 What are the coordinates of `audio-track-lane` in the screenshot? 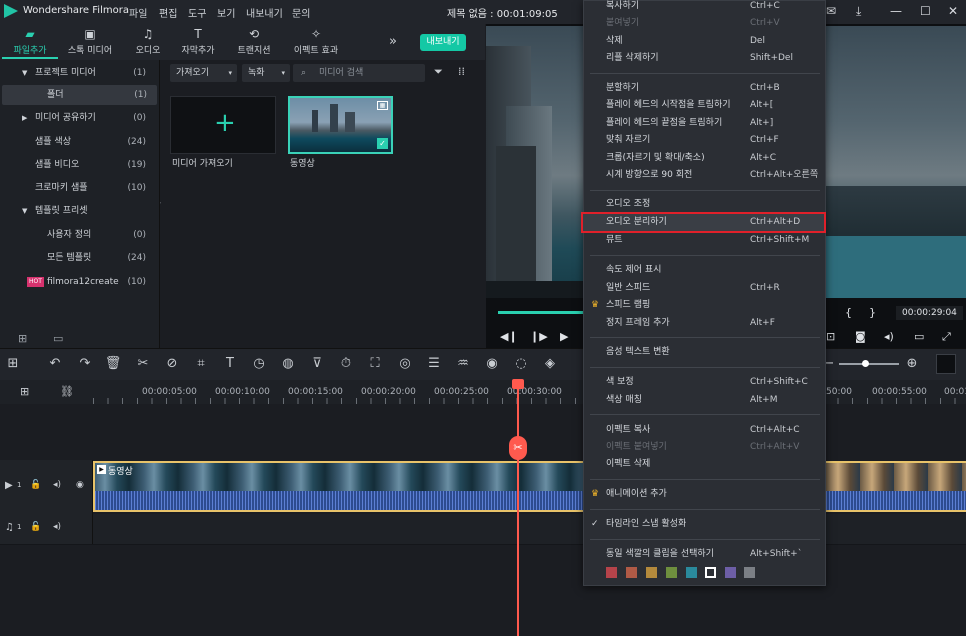 It's located at (529, 529).